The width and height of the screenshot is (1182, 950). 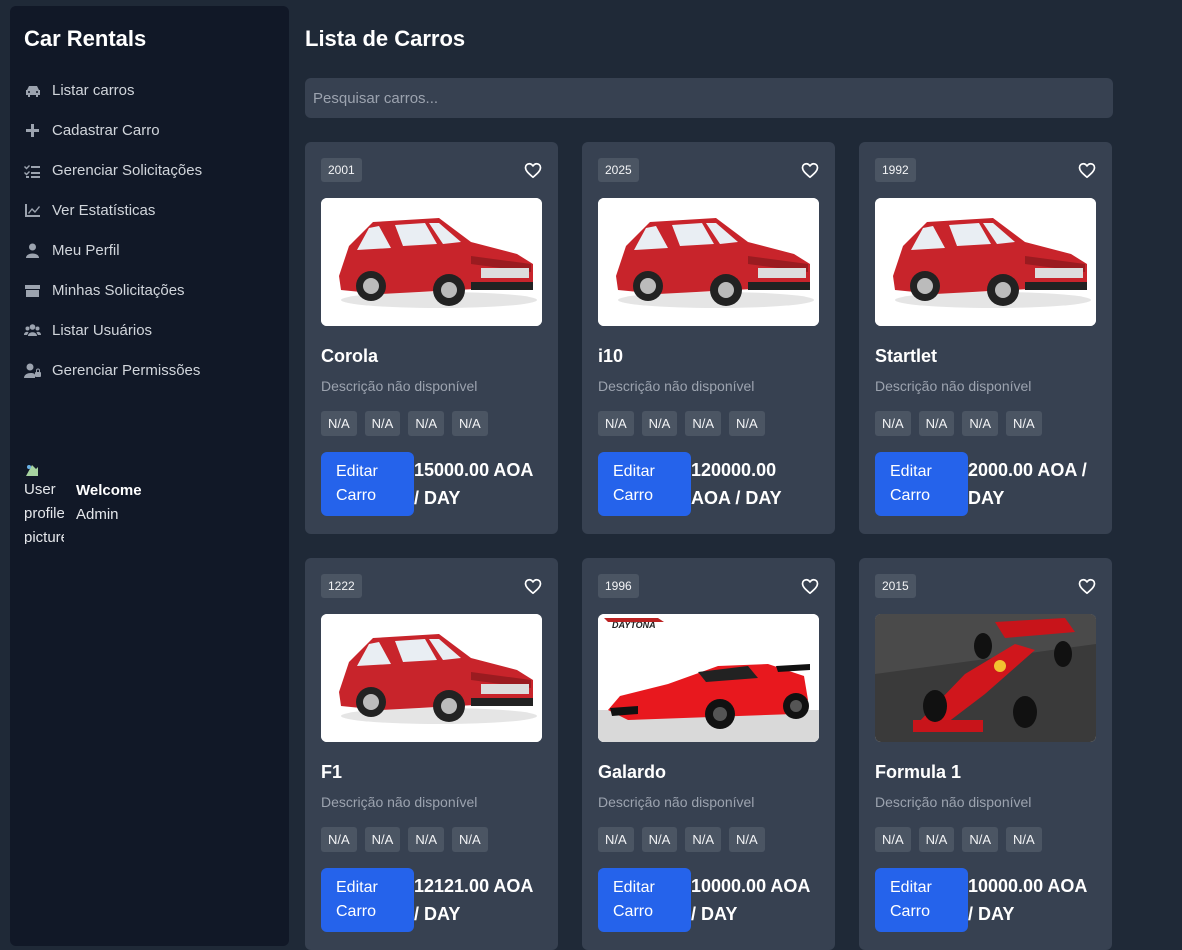 I want to click on user-icon, so click(x=38, y=250).